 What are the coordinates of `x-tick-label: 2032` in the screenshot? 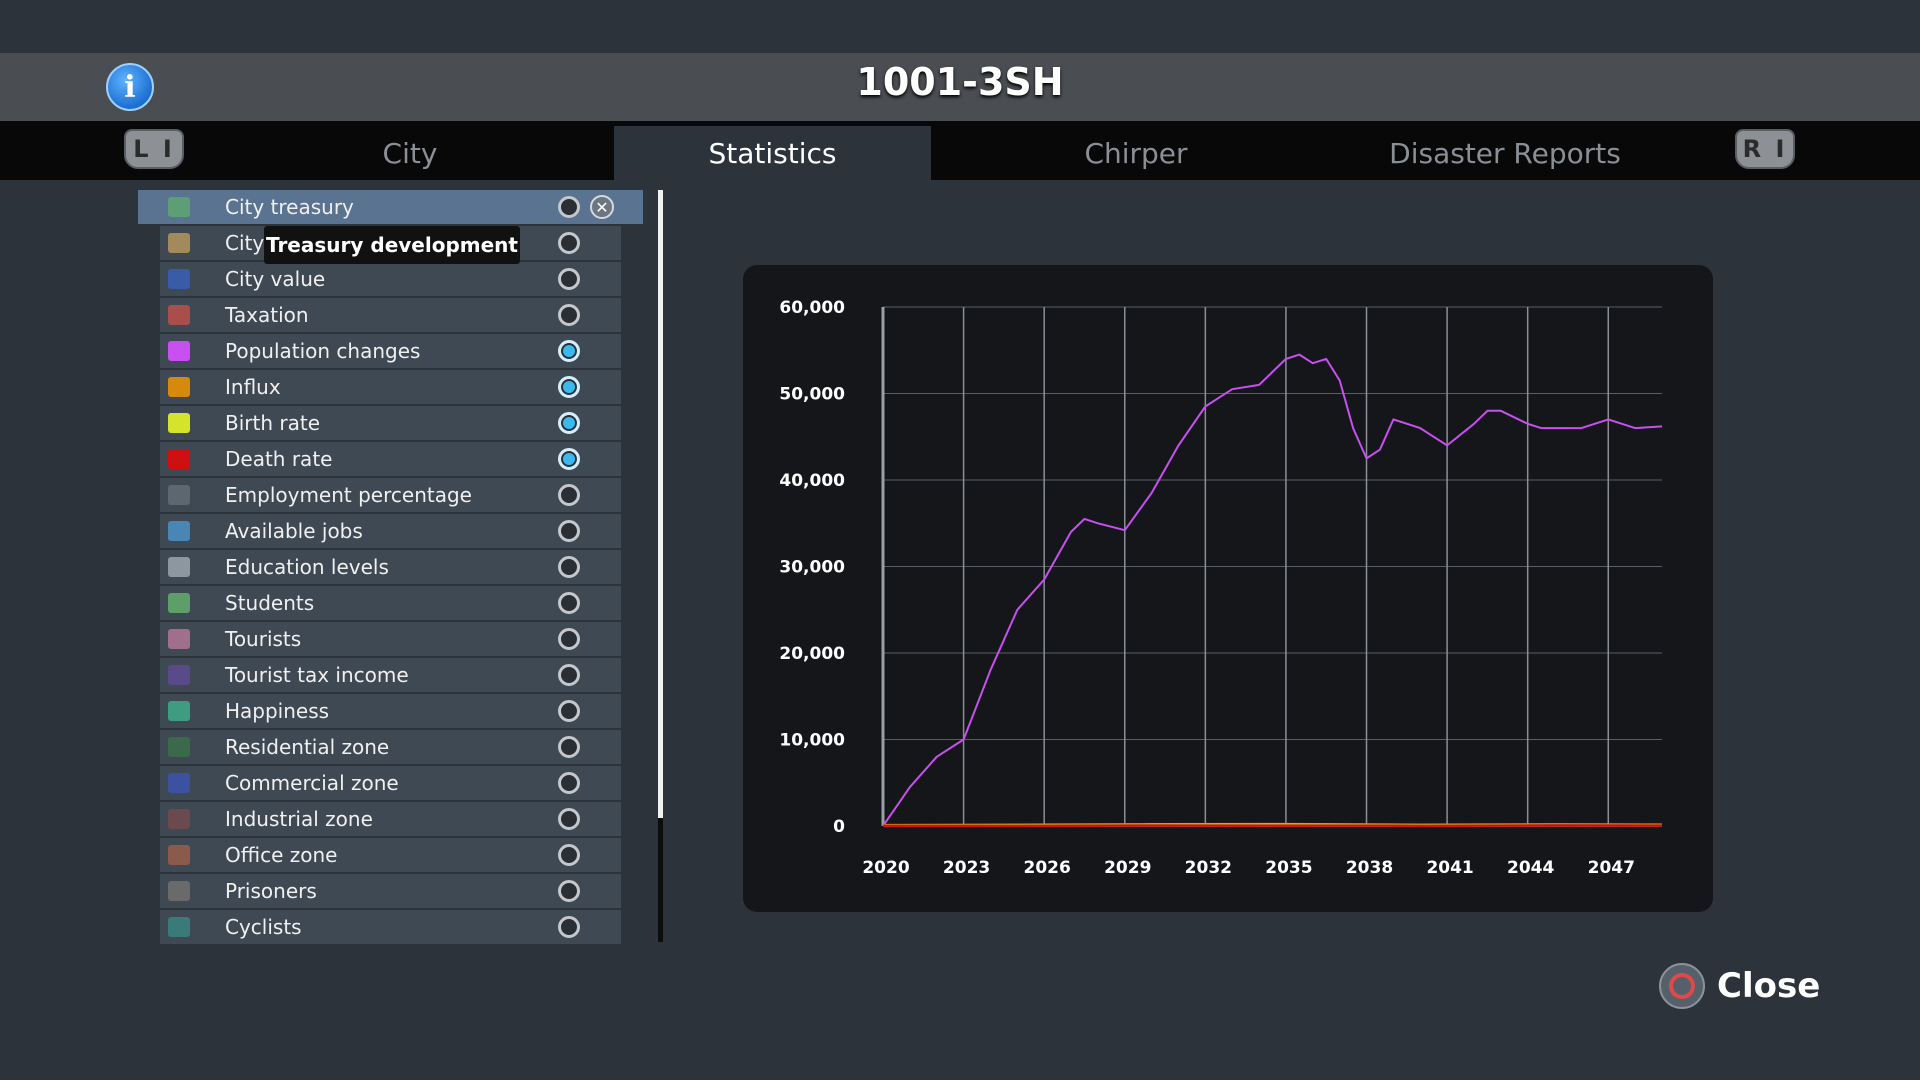 It's located at (1208, 868).